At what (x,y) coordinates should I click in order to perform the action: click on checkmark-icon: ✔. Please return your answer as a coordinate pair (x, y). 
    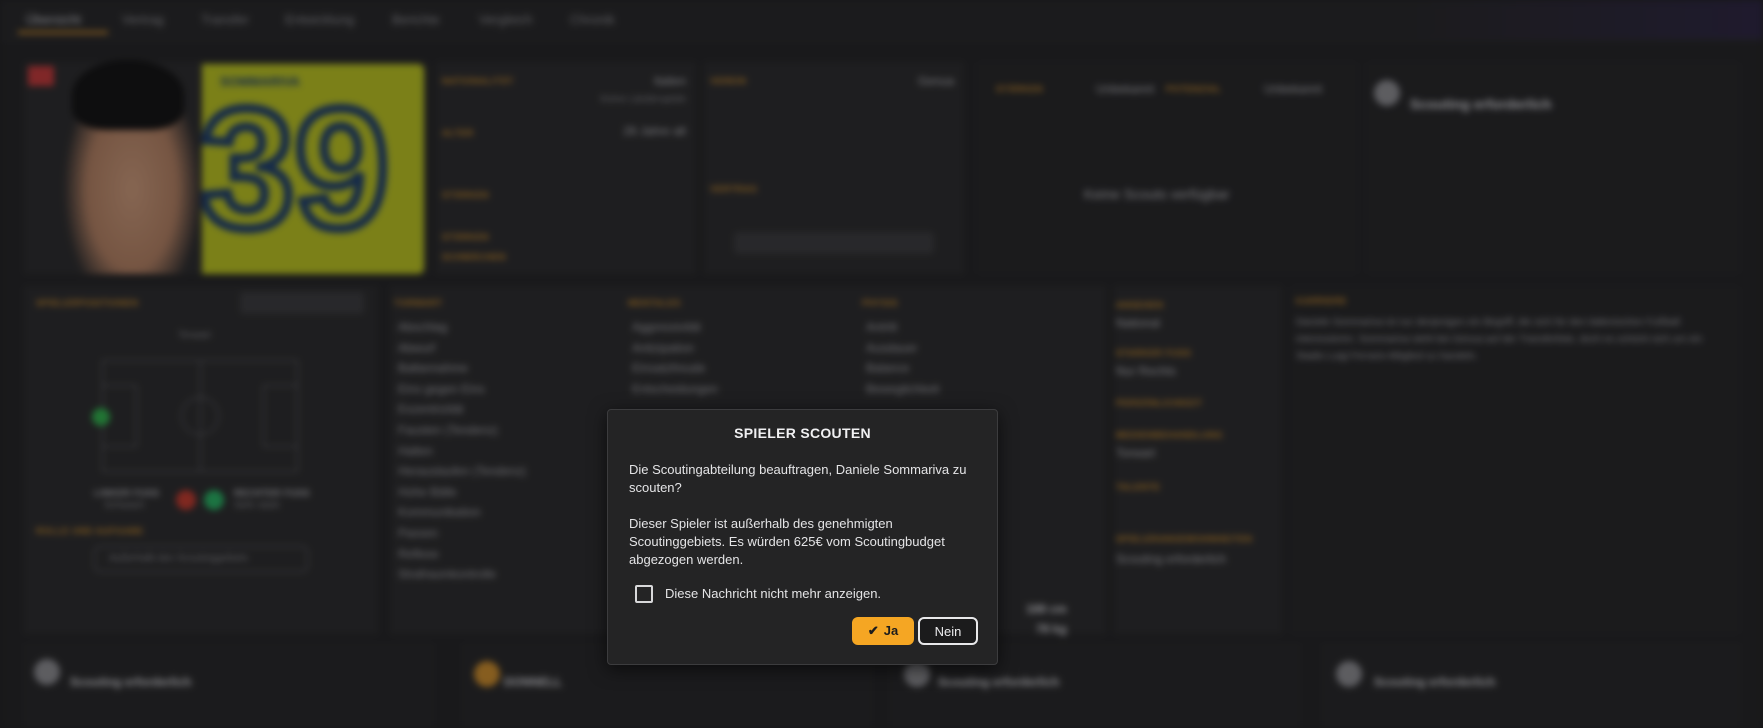
    Looking at the image, I should click on (873, 630).